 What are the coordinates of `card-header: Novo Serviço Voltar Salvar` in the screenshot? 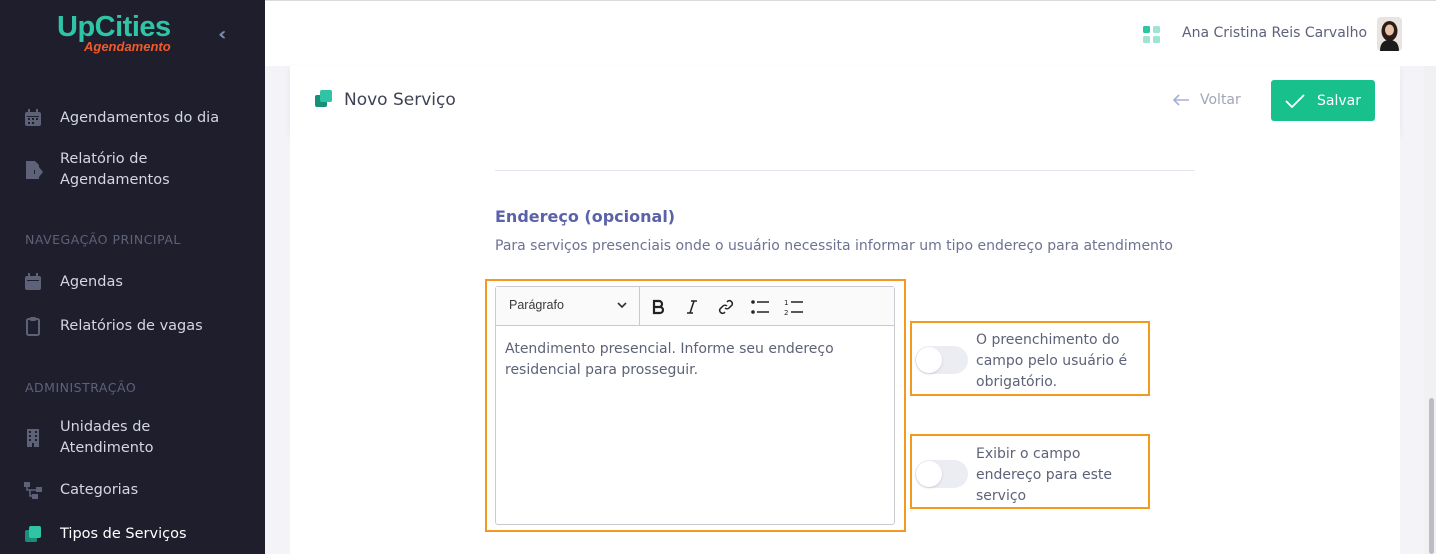 It's located at (845, 100).